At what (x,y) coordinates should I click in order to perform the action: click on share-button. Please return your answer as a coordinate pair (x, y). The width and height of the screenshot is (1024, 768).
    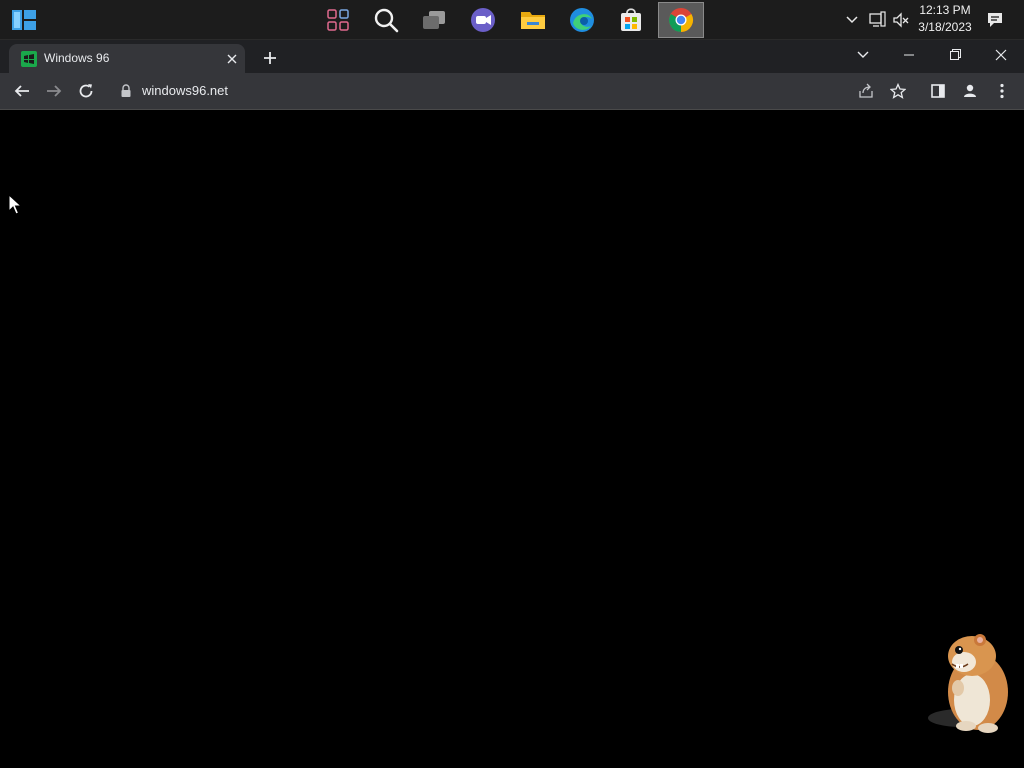
    Looking at the image, I should click on (866, 91).